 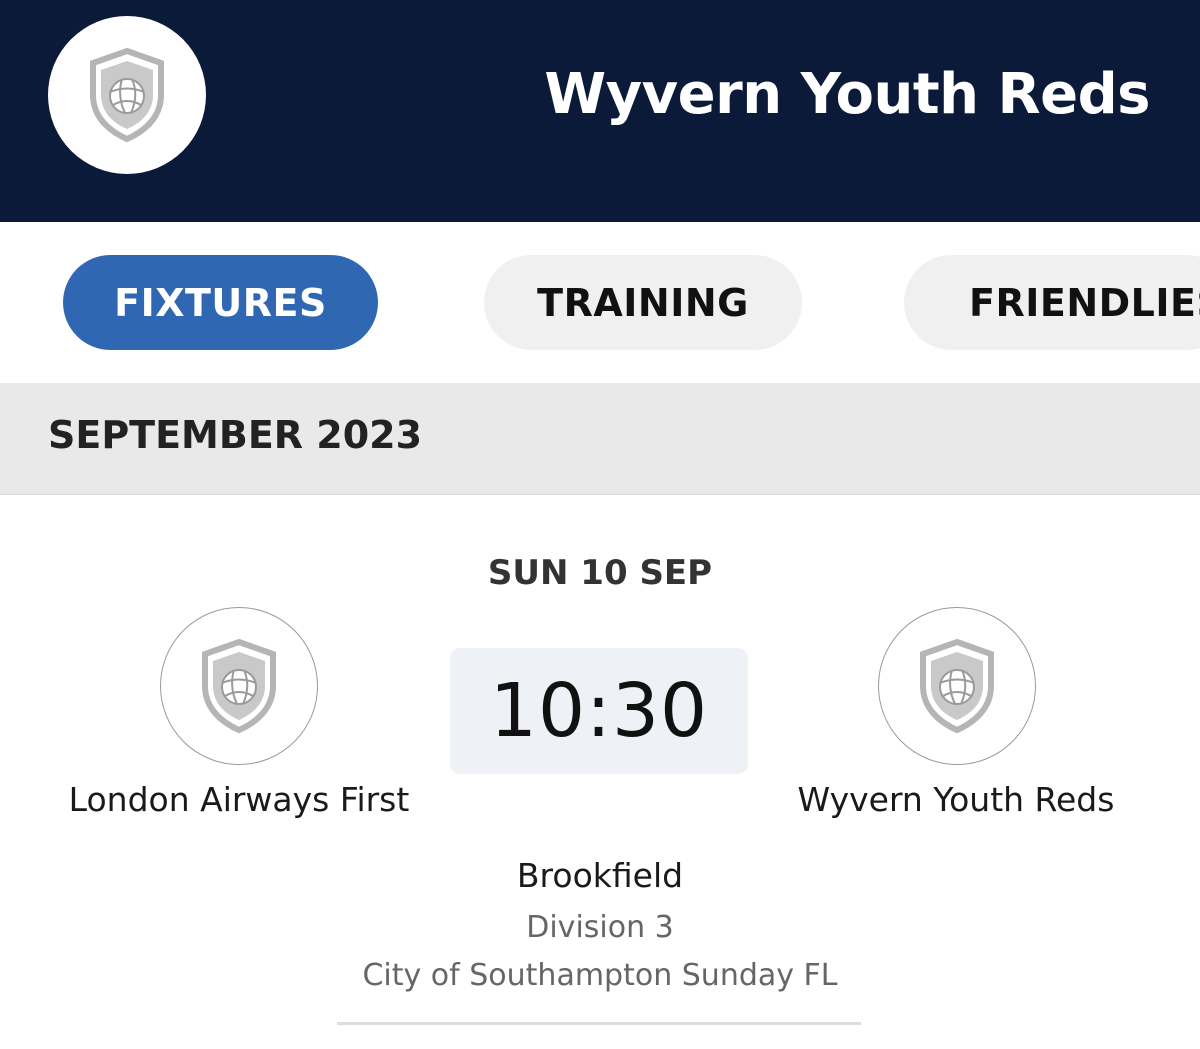 I want to click on kickoff-time-box: 10:30, so click(x=599, y=711).